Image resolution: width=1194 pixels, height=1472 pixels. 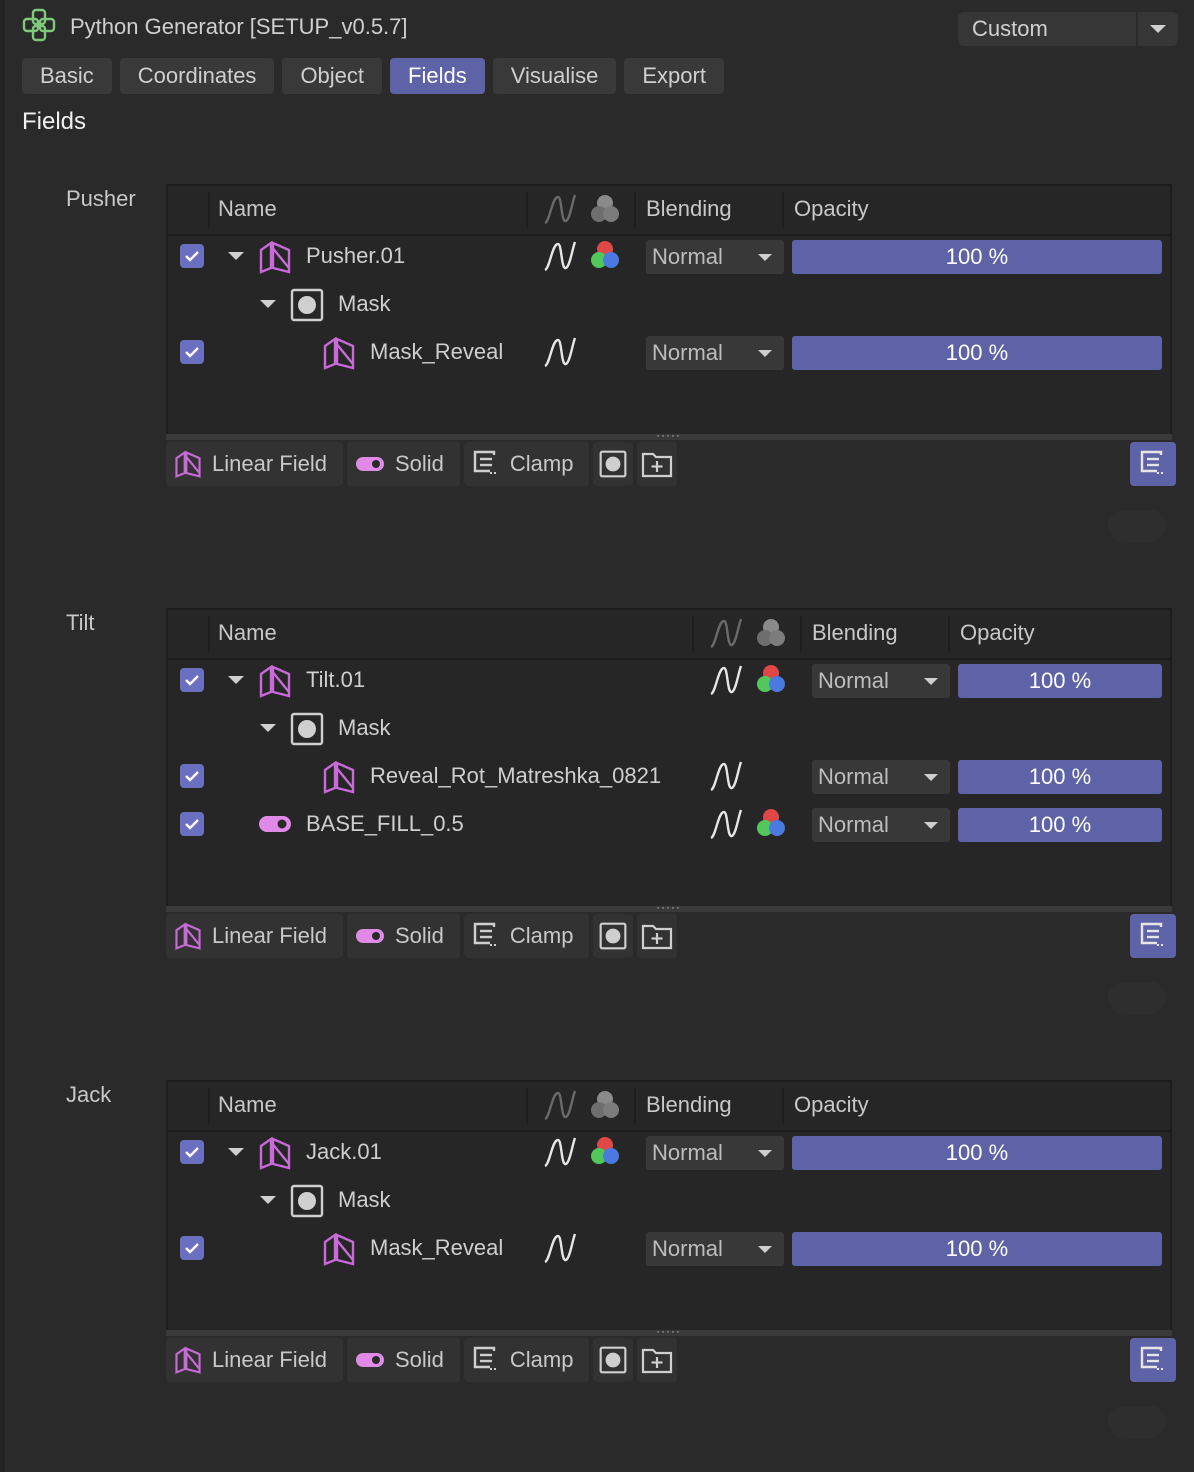 What do you see at coordinates (674, 76) in the screenshot?
I see `tab-export: Export` at bounding box center [674, 76].